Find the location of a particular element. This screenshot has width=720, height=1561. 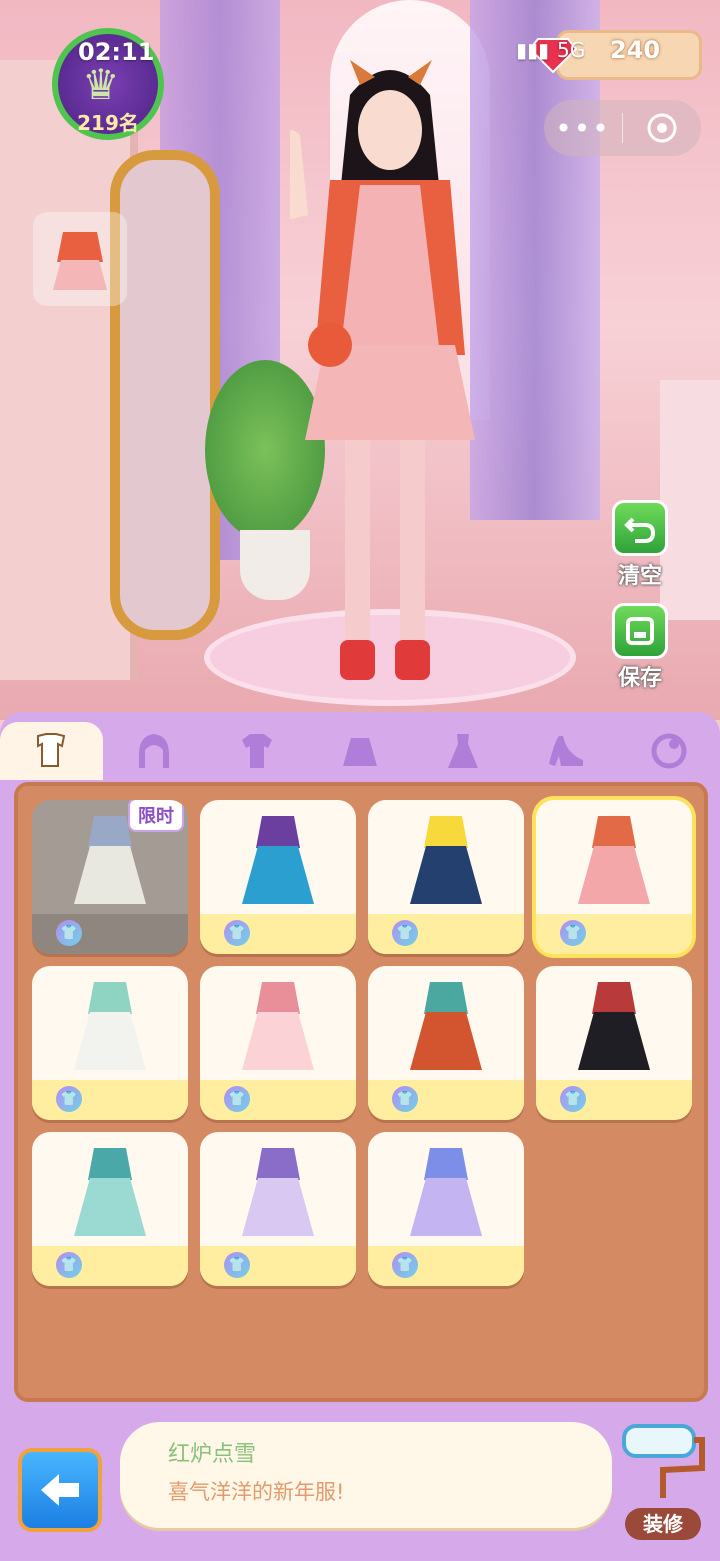

tab-shoes is located at coordinates (565, 751).